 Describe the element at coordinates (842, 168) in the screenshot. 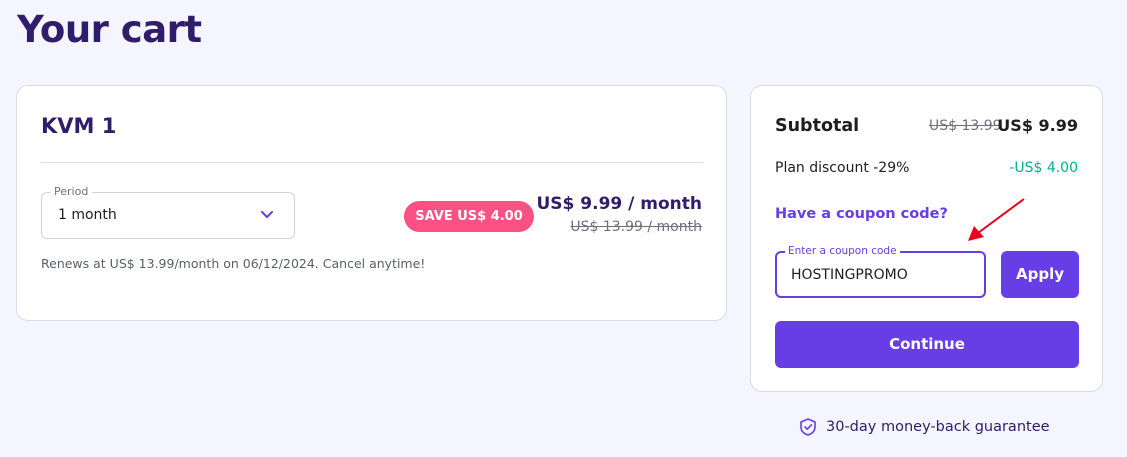

I see `discount-label: Plan discount -29%` at that location.